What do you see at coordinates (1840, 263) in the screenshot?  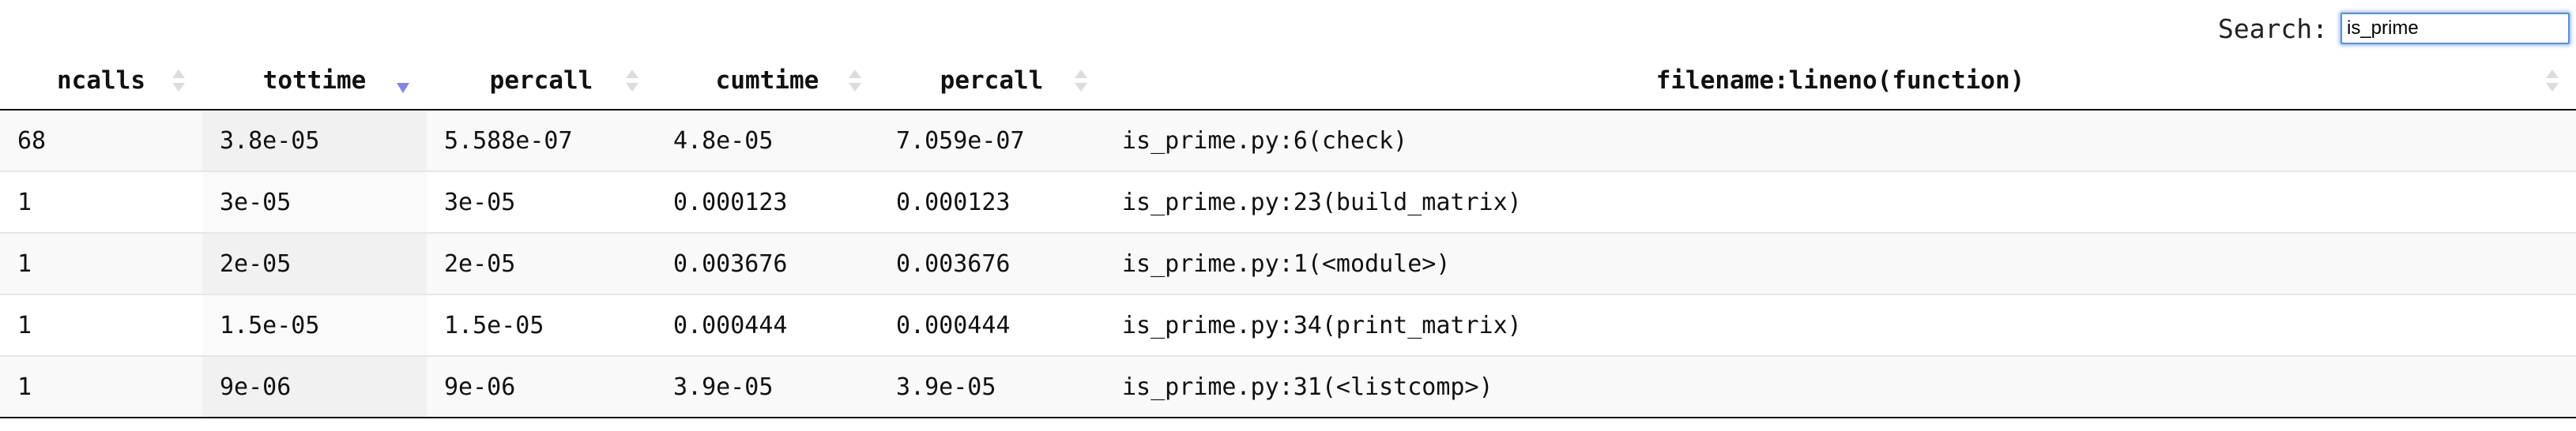 I see `cell-filename: is_prime.py:1(<module>)` at bounding box center [1840, 263].